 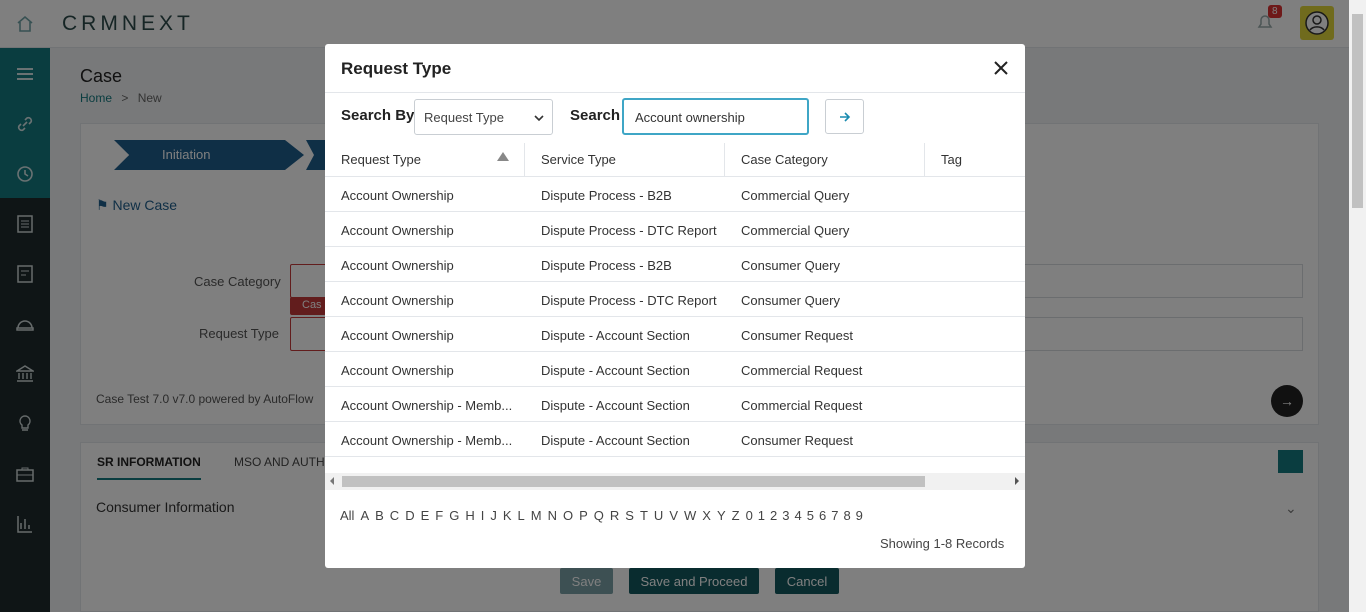 I want to click on alpha-f: F, so click(x=439, y=515).